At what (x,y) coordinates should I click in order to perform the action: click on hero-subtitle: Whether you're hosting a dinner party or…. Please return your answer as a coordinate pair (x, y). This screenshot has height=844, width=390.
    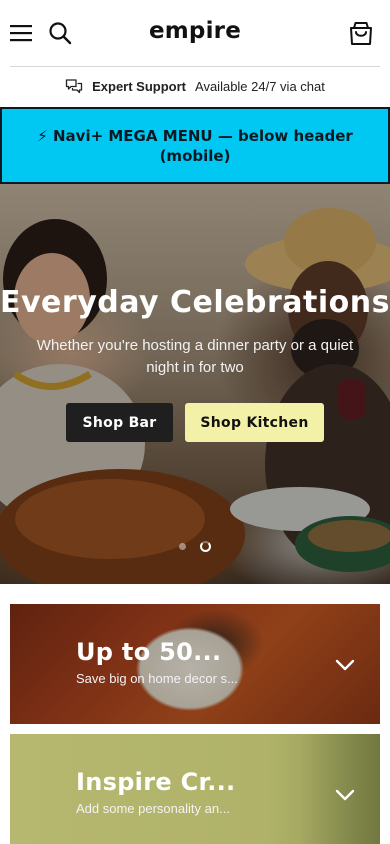
    Looking at the image, I should click on (195, 356).